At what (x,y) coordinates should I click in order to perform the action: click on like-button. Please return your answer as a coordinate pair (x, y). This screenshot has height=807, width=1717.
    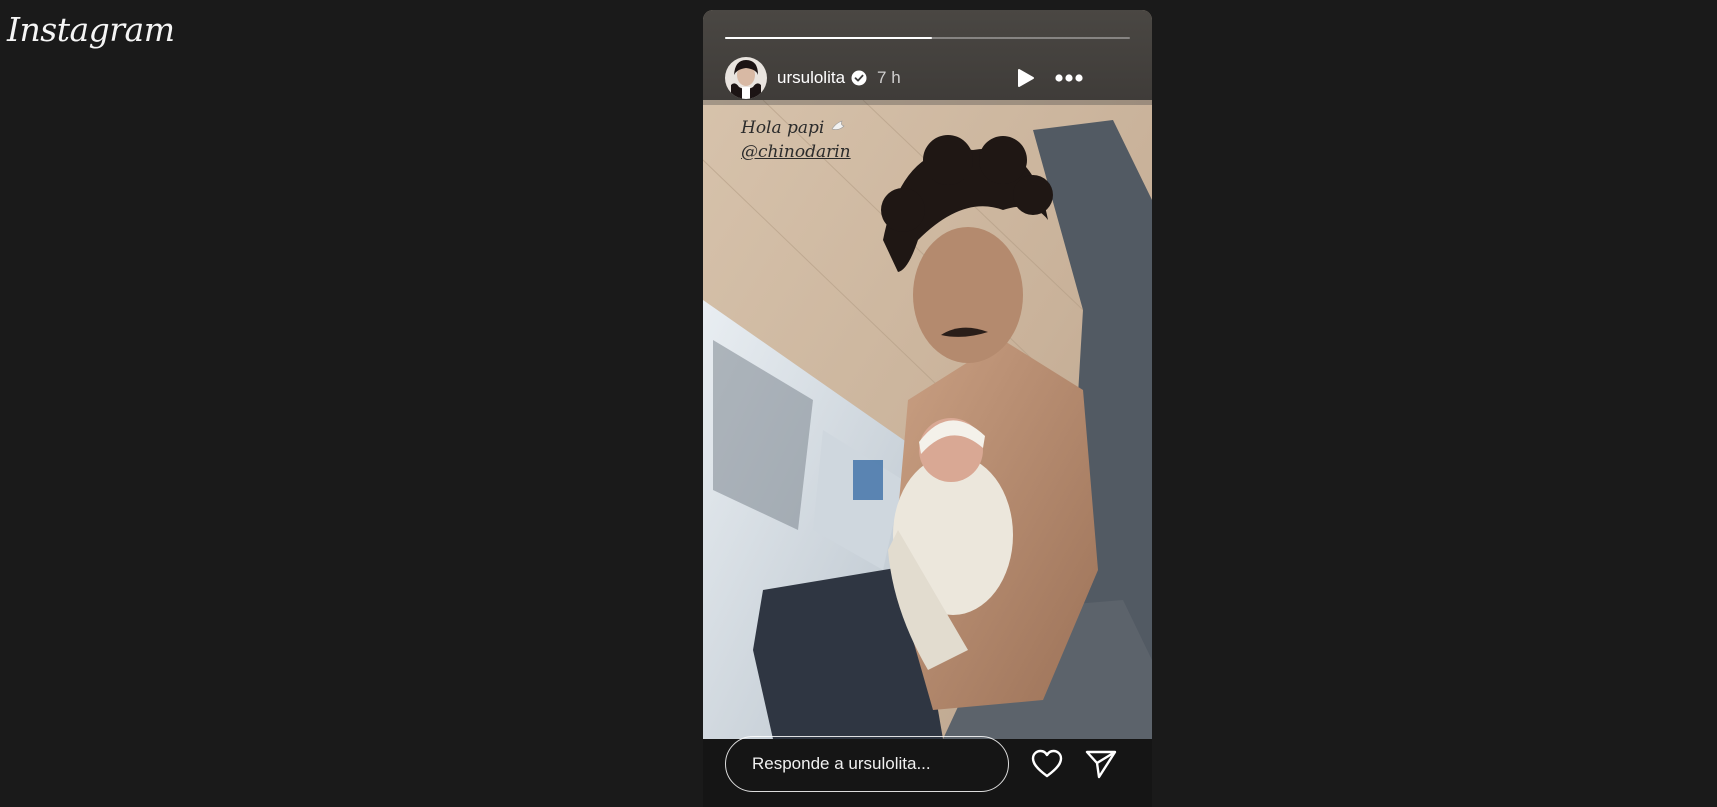
    Looking at the image, I should click on (1047, 764).